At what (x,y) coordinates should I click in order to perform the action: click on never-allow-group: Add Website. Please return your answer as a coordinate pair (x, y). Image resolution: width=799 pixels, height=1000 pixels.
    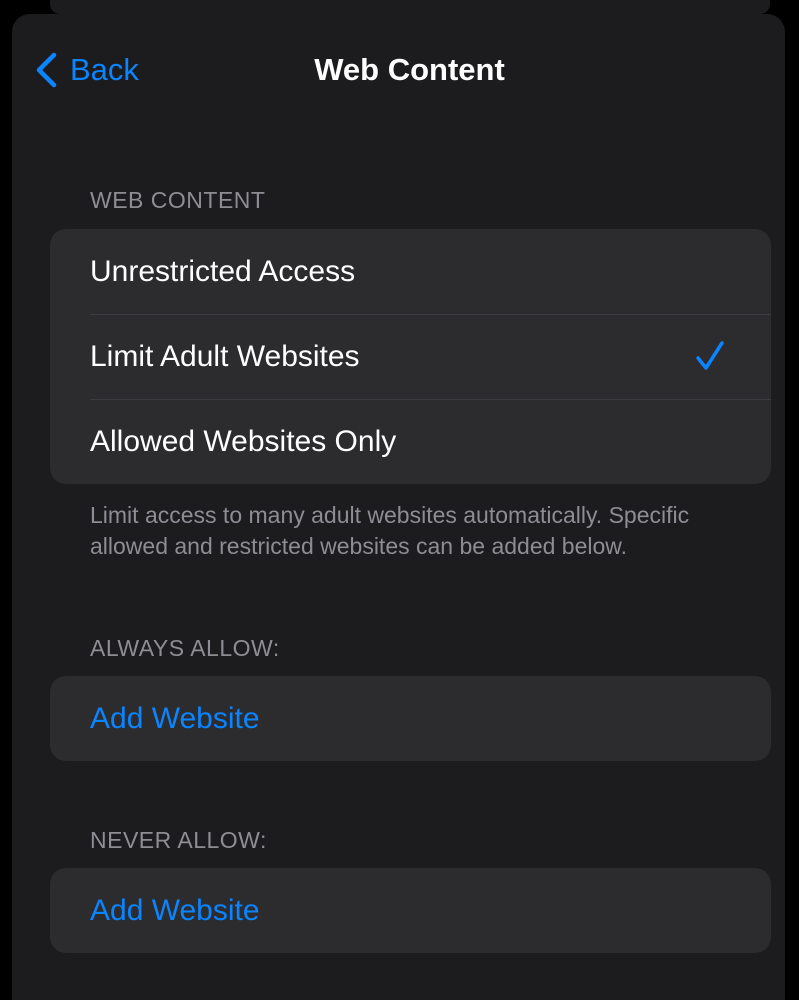
    Looking at the image, I should click on (410, 910).